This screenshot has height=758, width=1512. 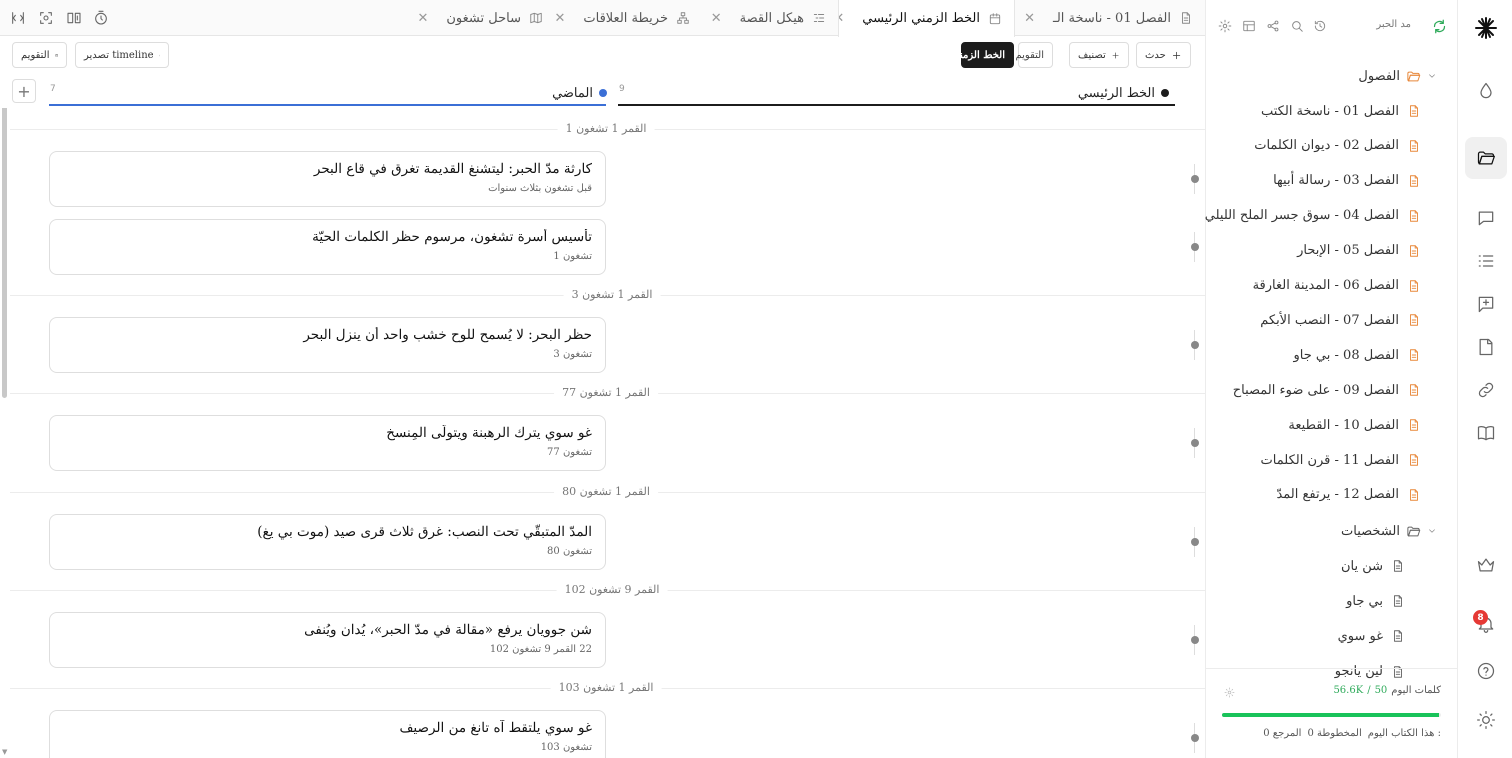 What do you see at coordinates (1346, 355) in the screenshot?
I see `chapter-label: الفصل 08 - بي جاو` at bounding box center [1346, 355].